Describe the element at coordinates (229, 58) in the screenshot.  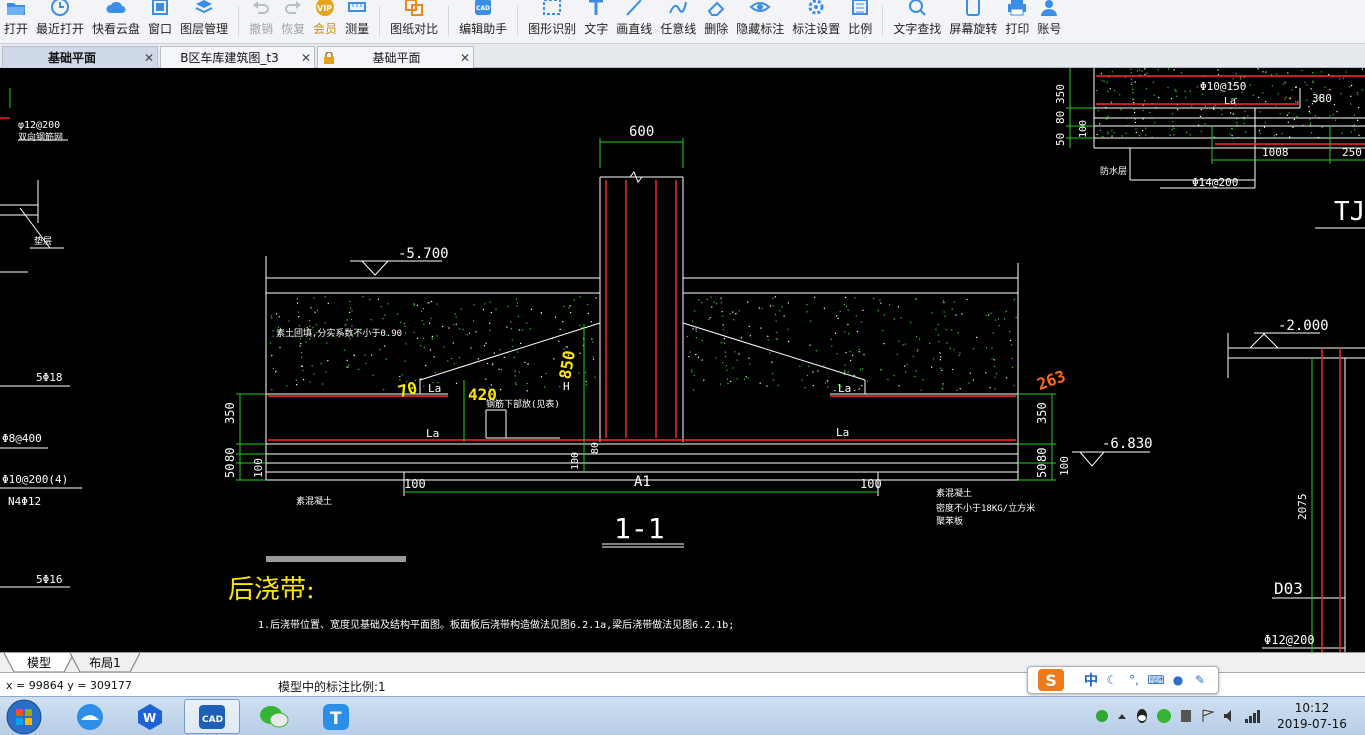
I see `tab-label: B区车库建筑图_t3` at that location.